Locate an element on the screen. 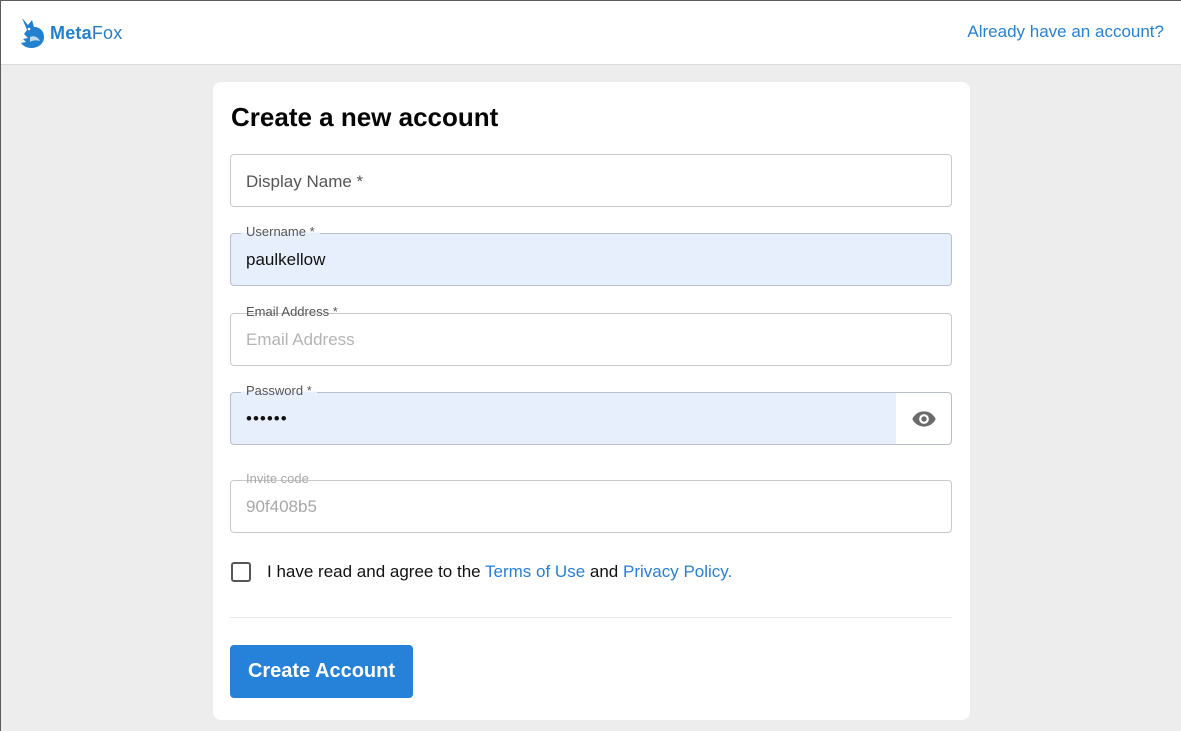 The image size is (1181, 731). agree-middle: and is located at coordinates (604, 571).